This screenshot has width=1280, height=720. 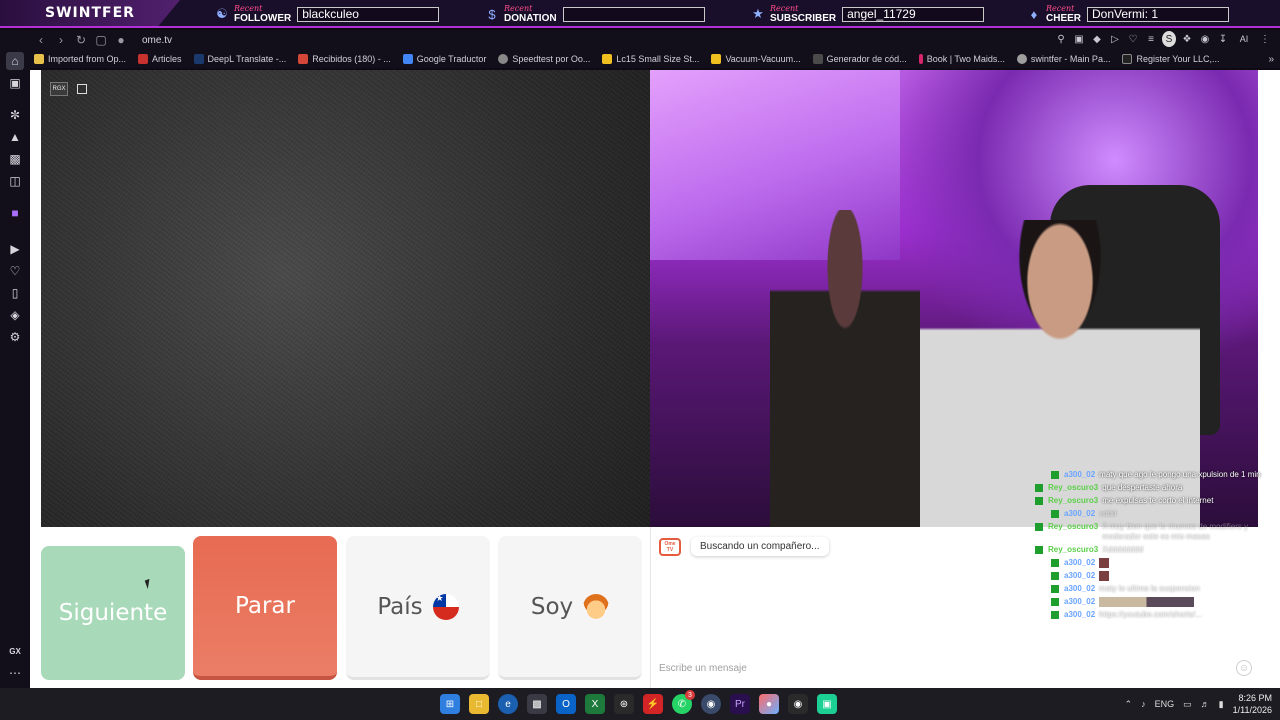 I want to click on store-icon: ▩, so click(x=537, y=704).